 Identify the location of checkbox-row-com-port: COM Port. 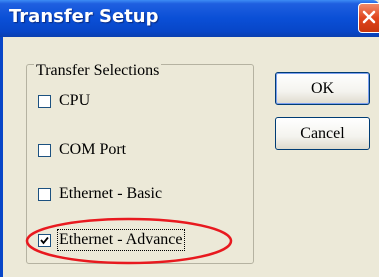
(82, 150).